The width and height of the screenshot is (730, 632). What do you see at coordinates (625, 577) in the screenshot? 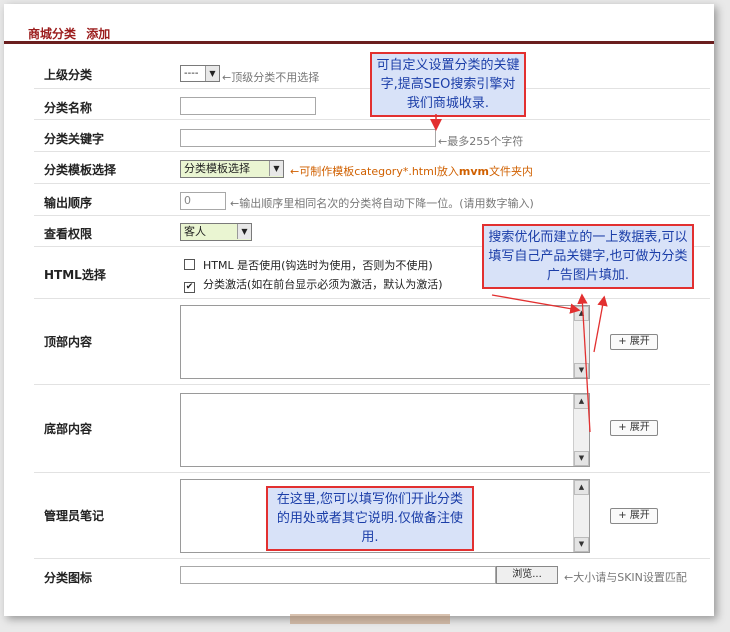
I see `icon-hint: ←大小请与SKIN设置匹配` at bounding box center [625, 577].